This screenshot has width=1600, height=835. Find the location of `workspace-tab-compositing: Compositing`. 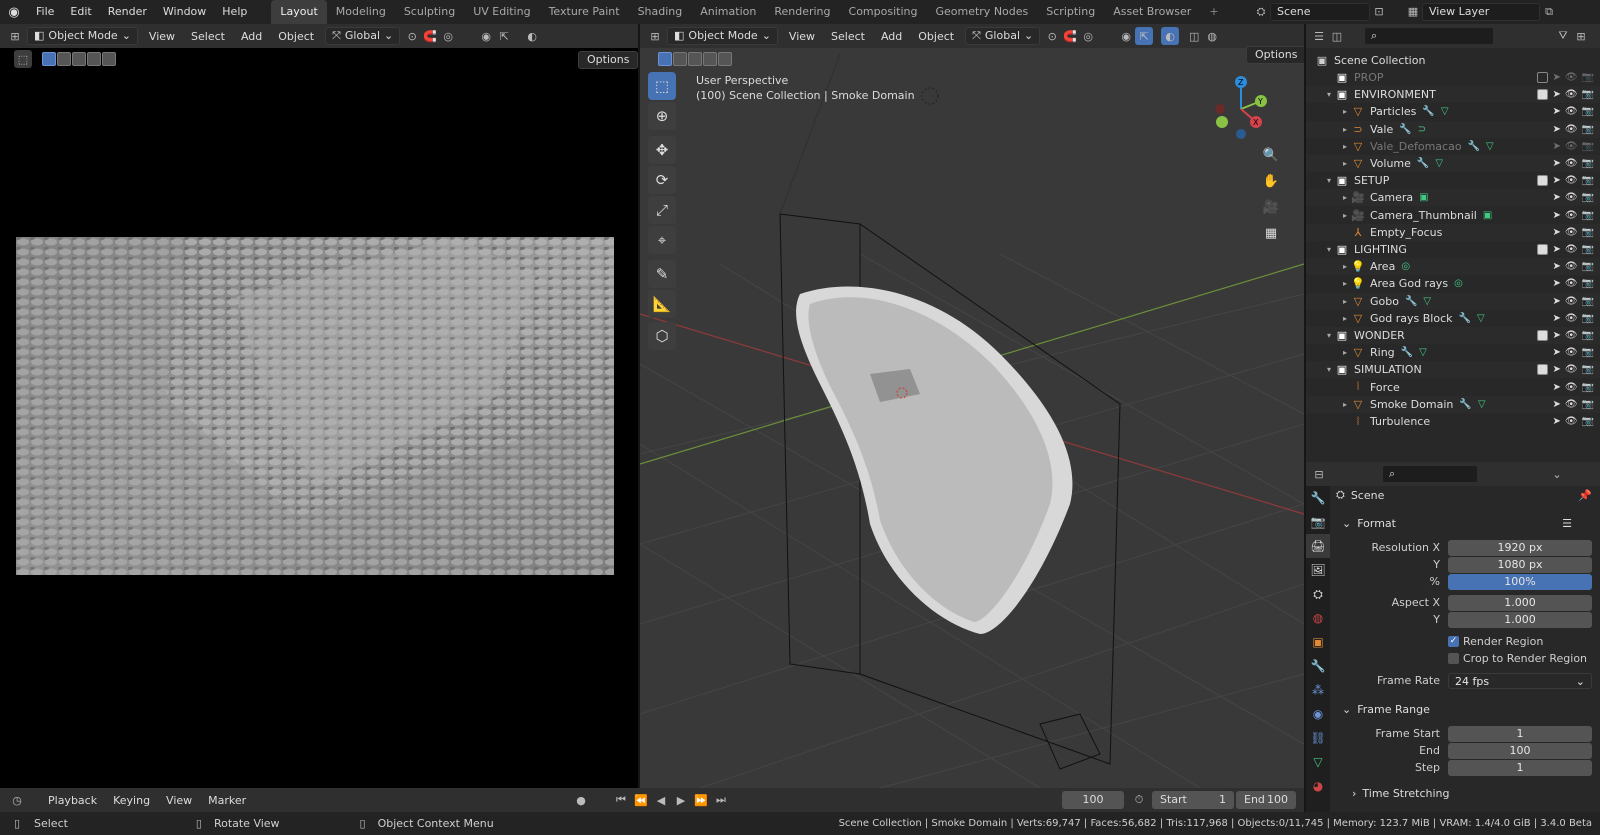

workspace-tab-compositing: Compositing is located at coordinates (883, 12).